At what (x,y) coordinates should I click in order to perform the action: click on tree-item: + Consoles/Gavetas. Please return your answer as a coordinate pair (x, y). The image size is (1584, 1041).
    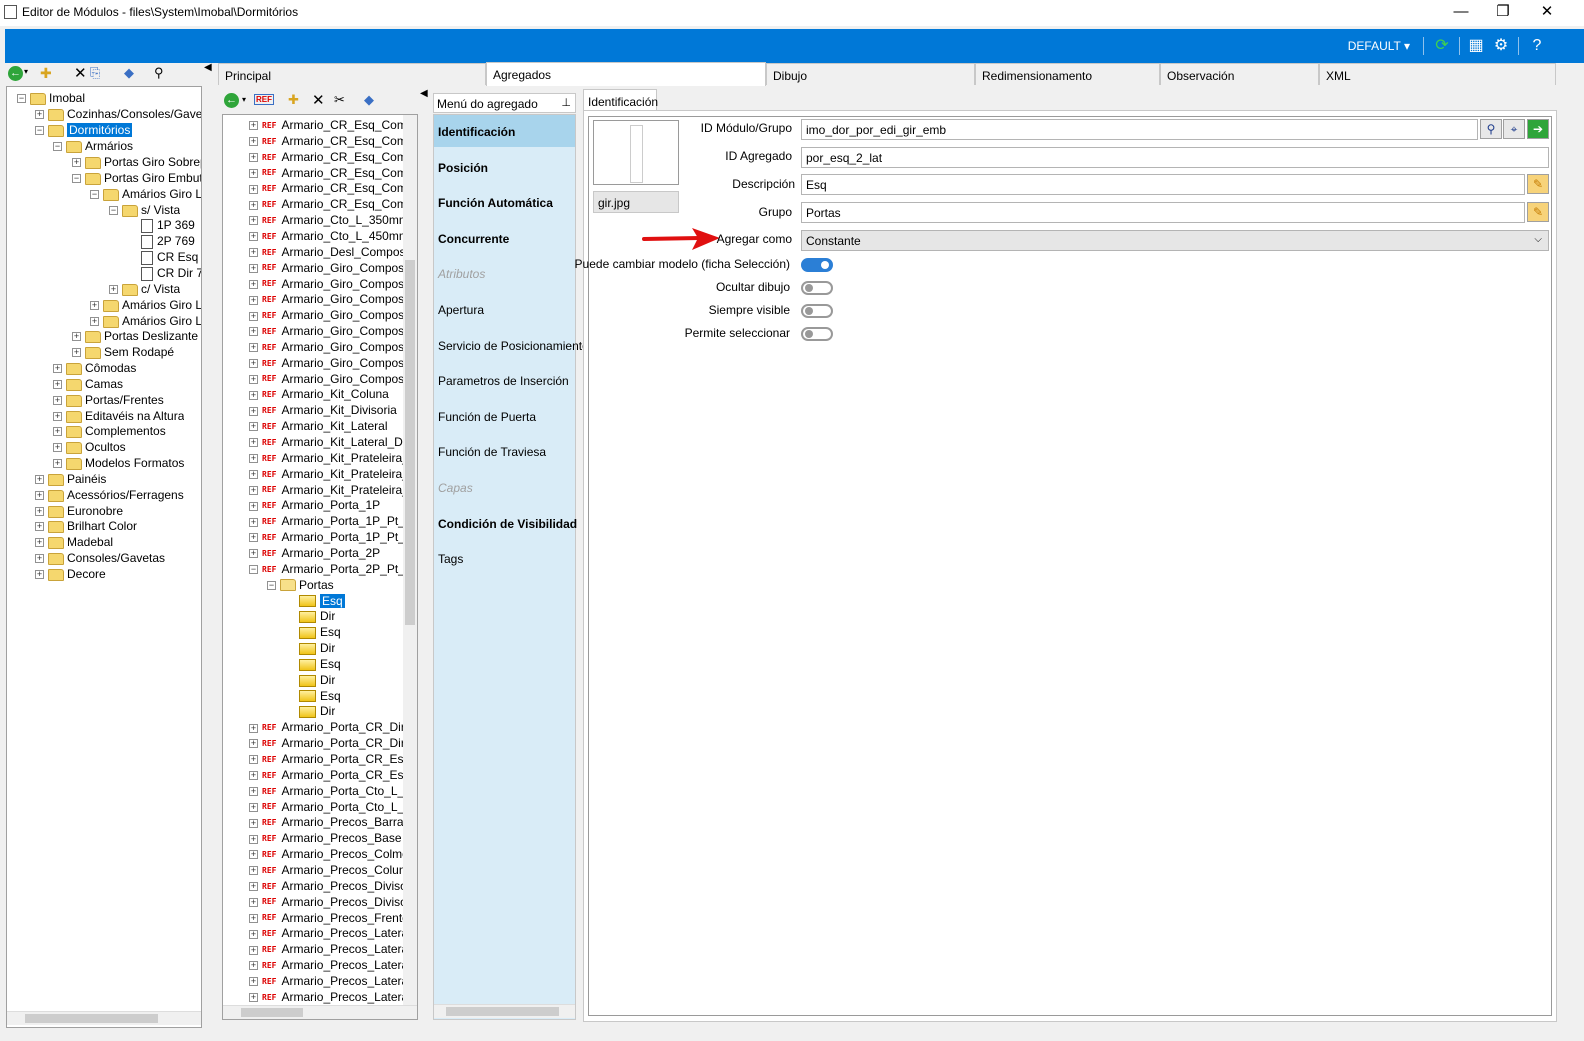
    Looking at the image, I should click on (100, 558).